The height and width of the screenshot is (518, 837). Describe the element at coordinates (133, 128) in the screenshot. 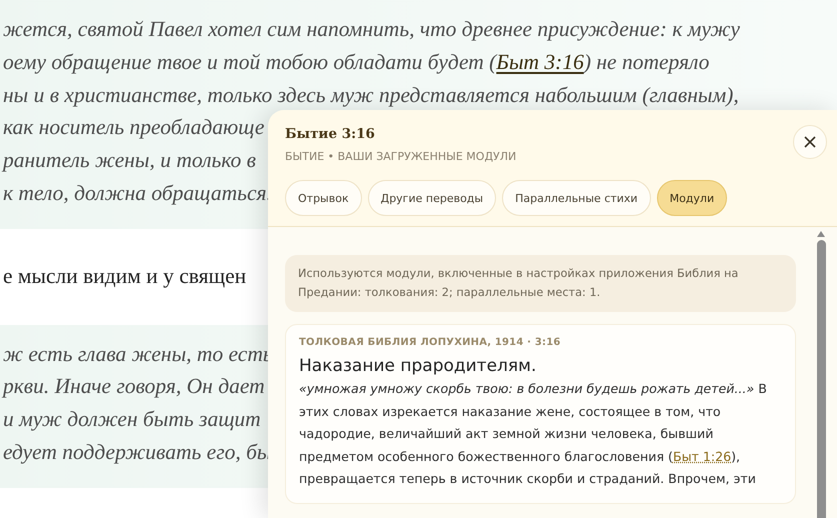

I see `quote-line: как носитель преобладающе` at that location.